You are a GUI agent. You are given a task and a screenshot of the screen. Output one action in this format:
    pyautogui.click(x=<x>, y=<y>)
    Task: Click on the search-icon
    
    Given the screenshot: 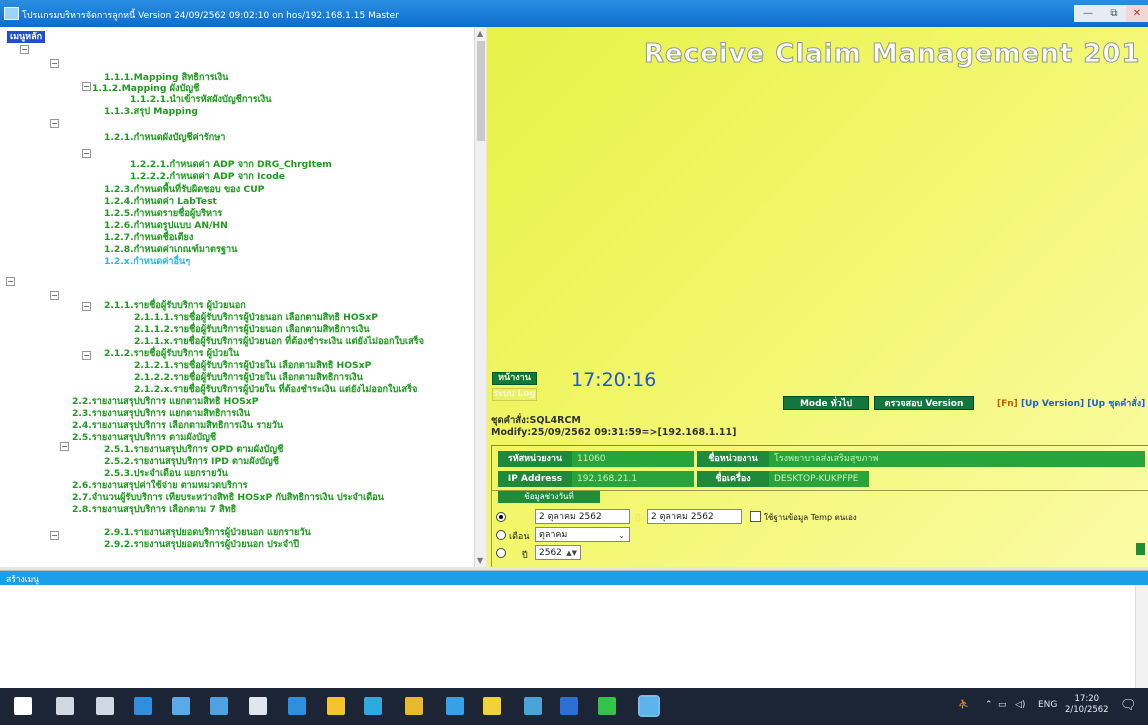 What is the action you would take?
    pyautogui.click(x=65, y=706)
    